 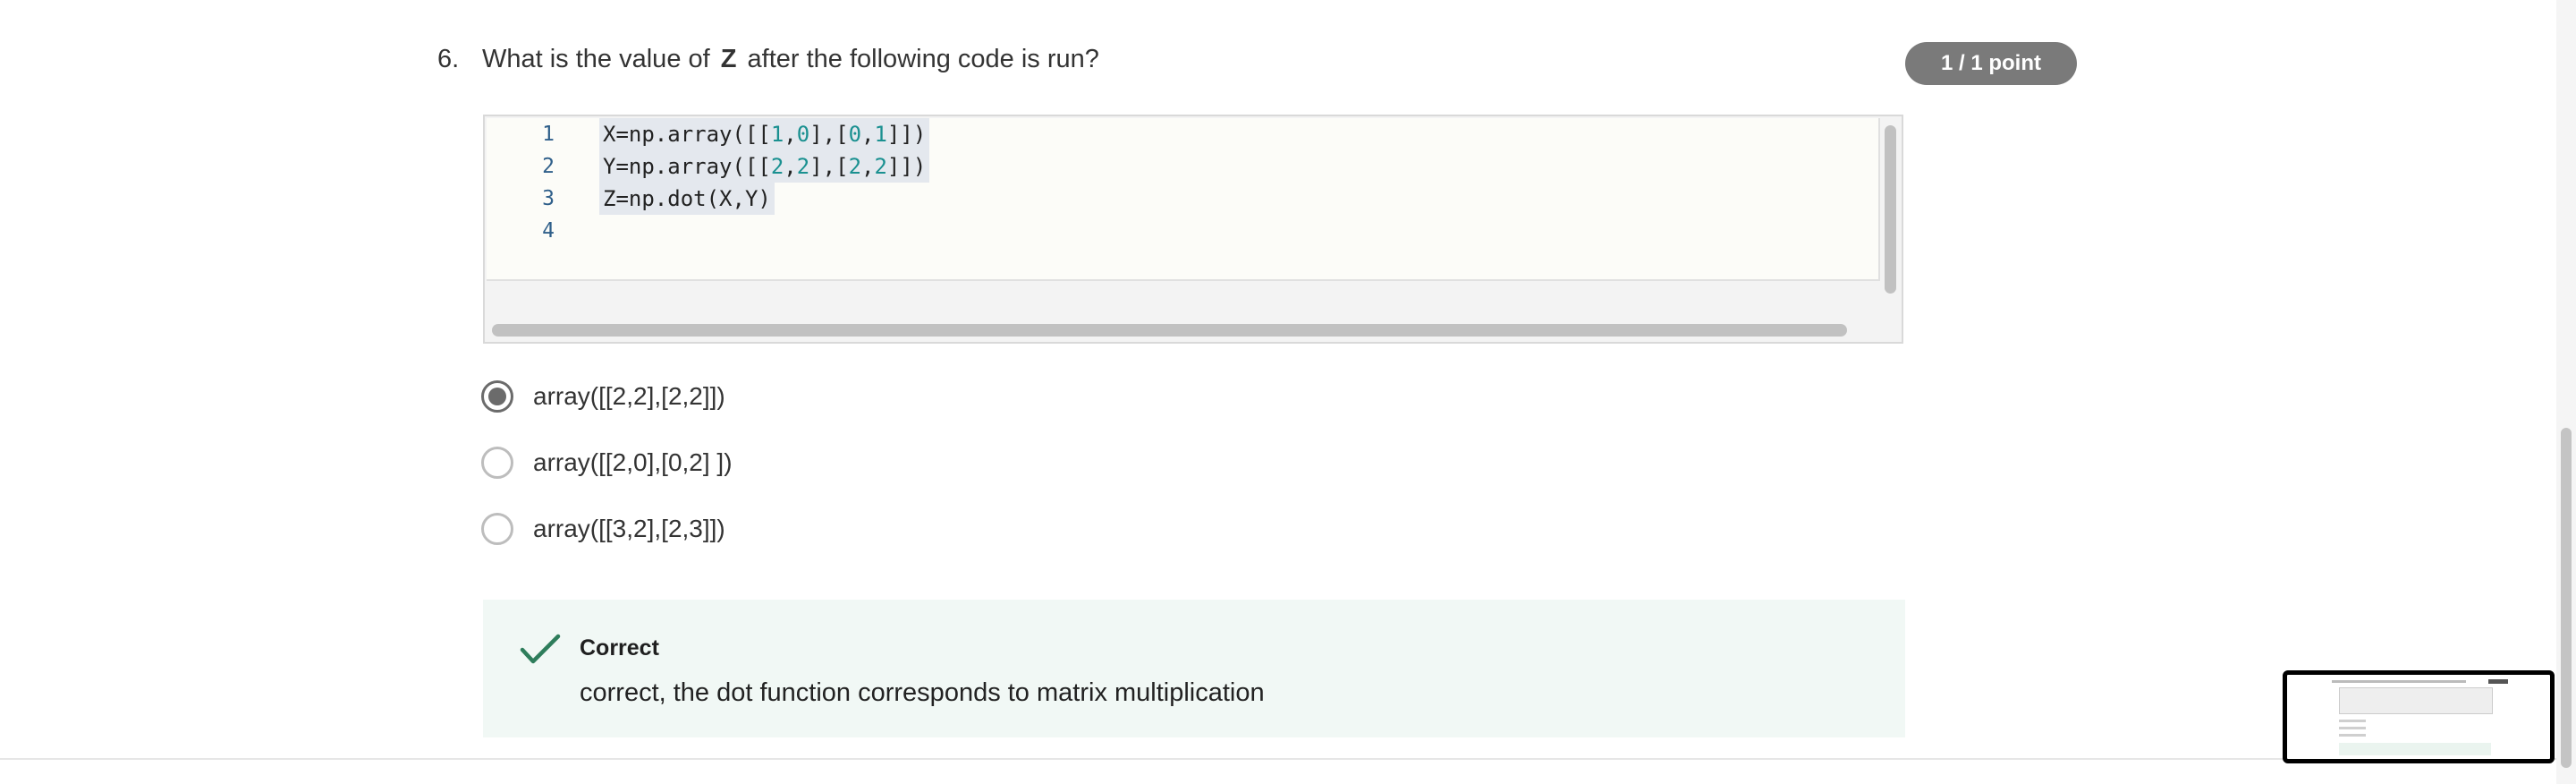 What do you see at coordinates (2419, 716) in the screenshot?
I see `page-minimap` at bounding box center [2419, 716].